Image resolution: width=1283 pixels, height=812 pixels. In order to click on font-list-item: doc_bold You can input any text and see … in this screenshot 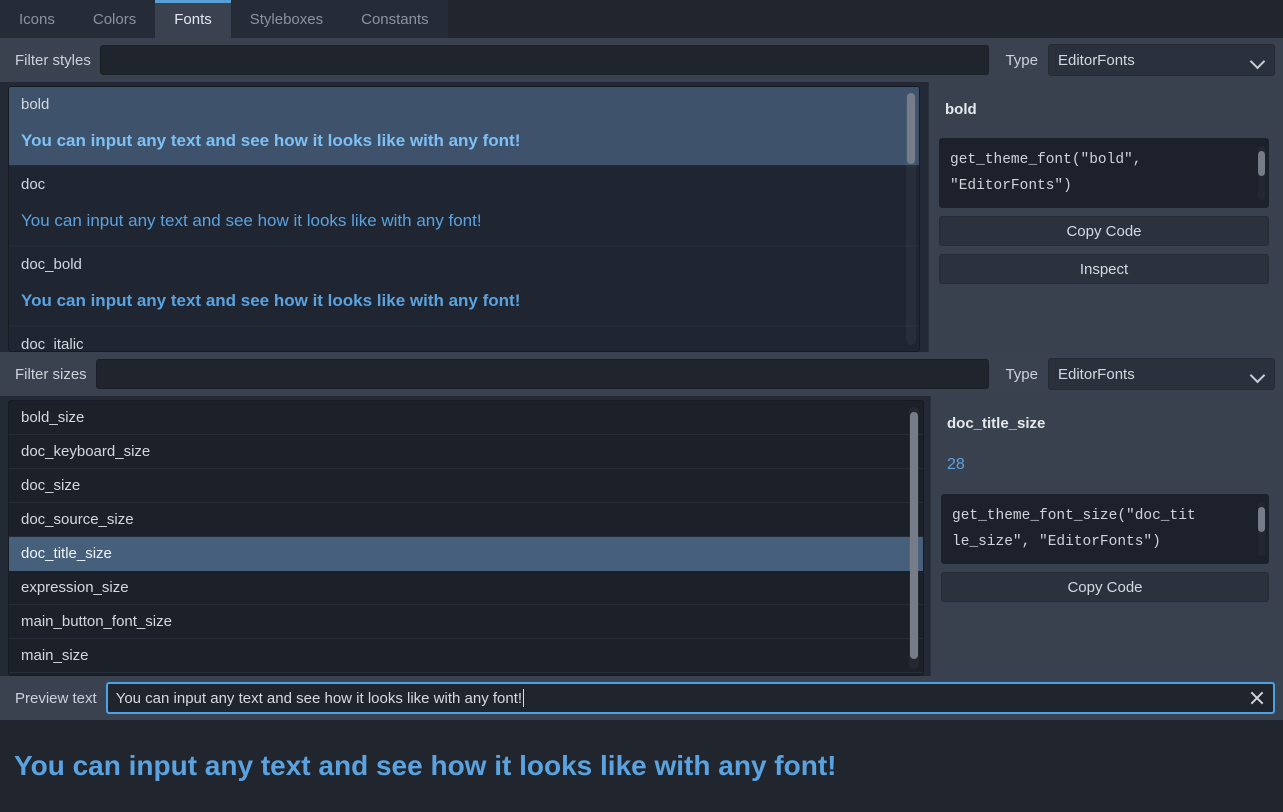, I will do `click(464, 287)`.